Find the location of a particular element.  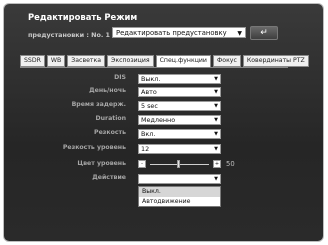

delay-value: 5 sec is located at coordinates (149, 106).